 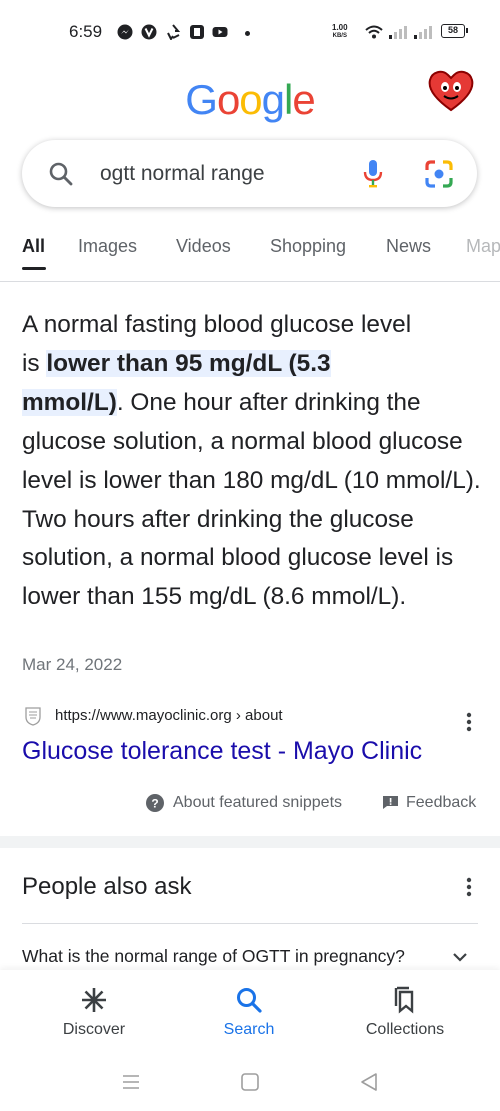 What do you see at coordinates (182, 174) in the screenshot?
I see `search-input: ogtt normal range` at bounding box center [182, 174].